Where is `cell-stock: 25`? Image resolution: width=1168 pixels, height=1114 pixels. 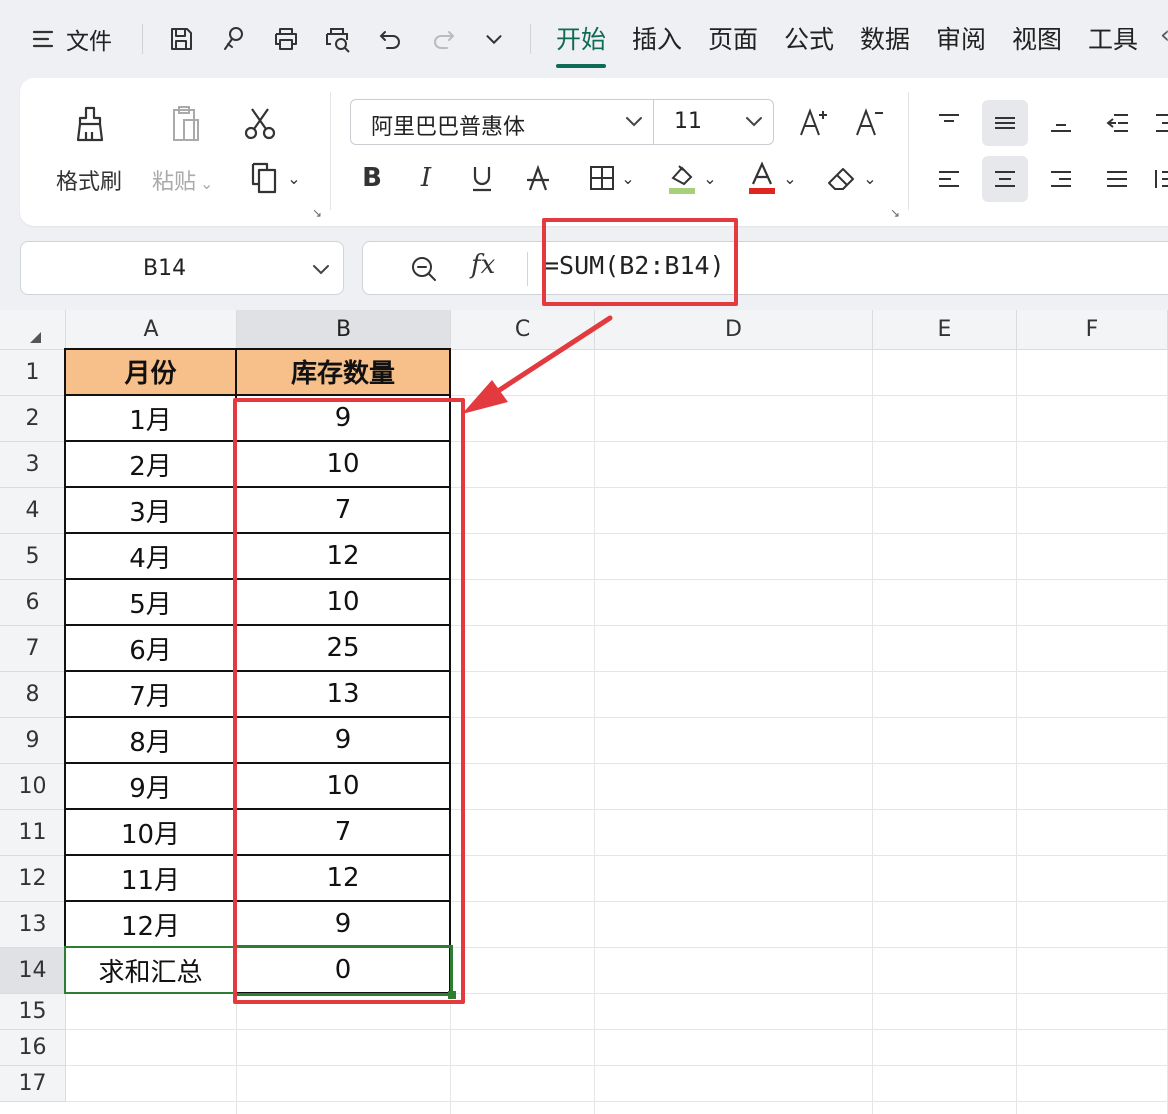 cell-stock: 25 is located at coordinates (344, 649).